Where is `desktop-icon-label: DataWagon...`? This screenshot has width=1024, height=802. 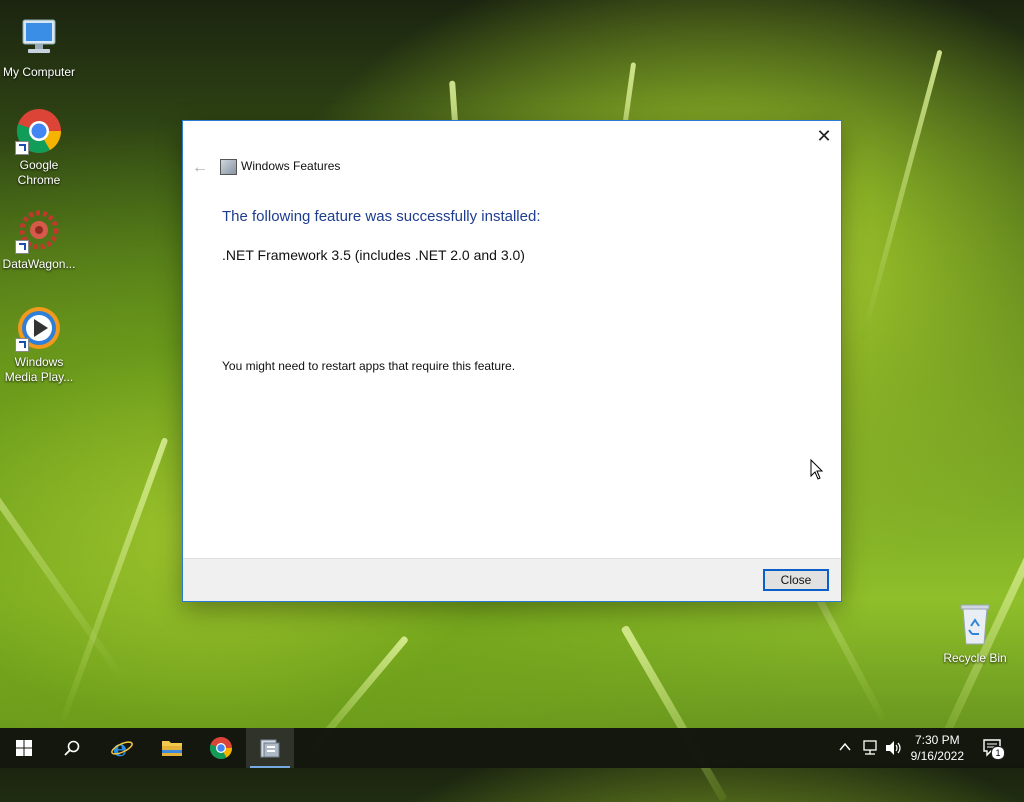
desktop-icon-label: DataWagon... is located at coordinates (39, 264).